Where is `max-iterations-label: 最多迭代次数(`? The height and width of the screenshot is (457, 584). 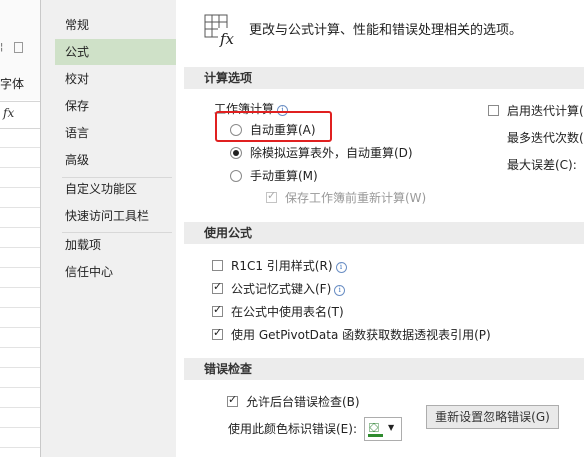 max-iterations-label: 最多迭代次数( is located at coordinates (545, 138).